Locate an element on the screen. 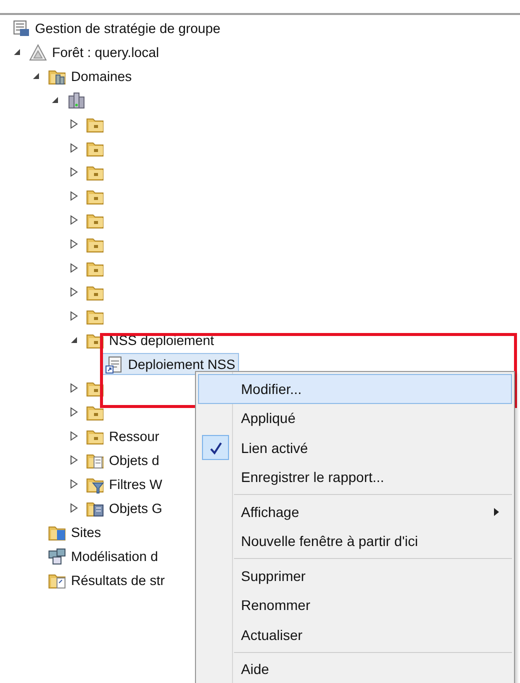 The width and height of the screenshot is (520, 683). menu-item: Affichage is located at coordinates (355, 511).